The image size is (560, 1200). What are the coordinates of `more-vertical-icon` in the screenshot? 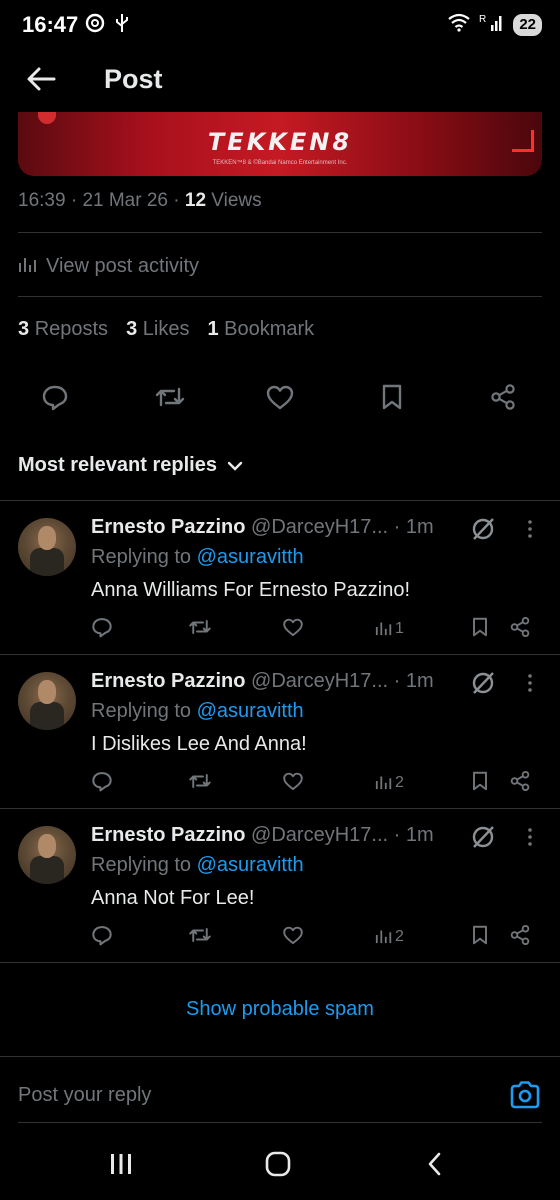 It's located at (530, 529).